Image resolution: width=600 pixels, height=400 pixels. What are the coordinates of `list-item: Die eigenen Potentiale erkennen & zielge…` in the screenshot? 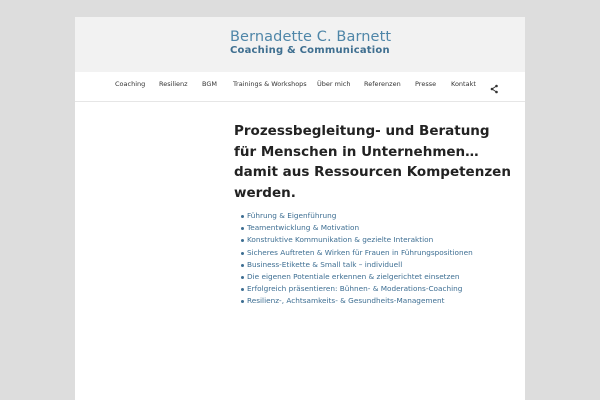 It's located at (374, 277).